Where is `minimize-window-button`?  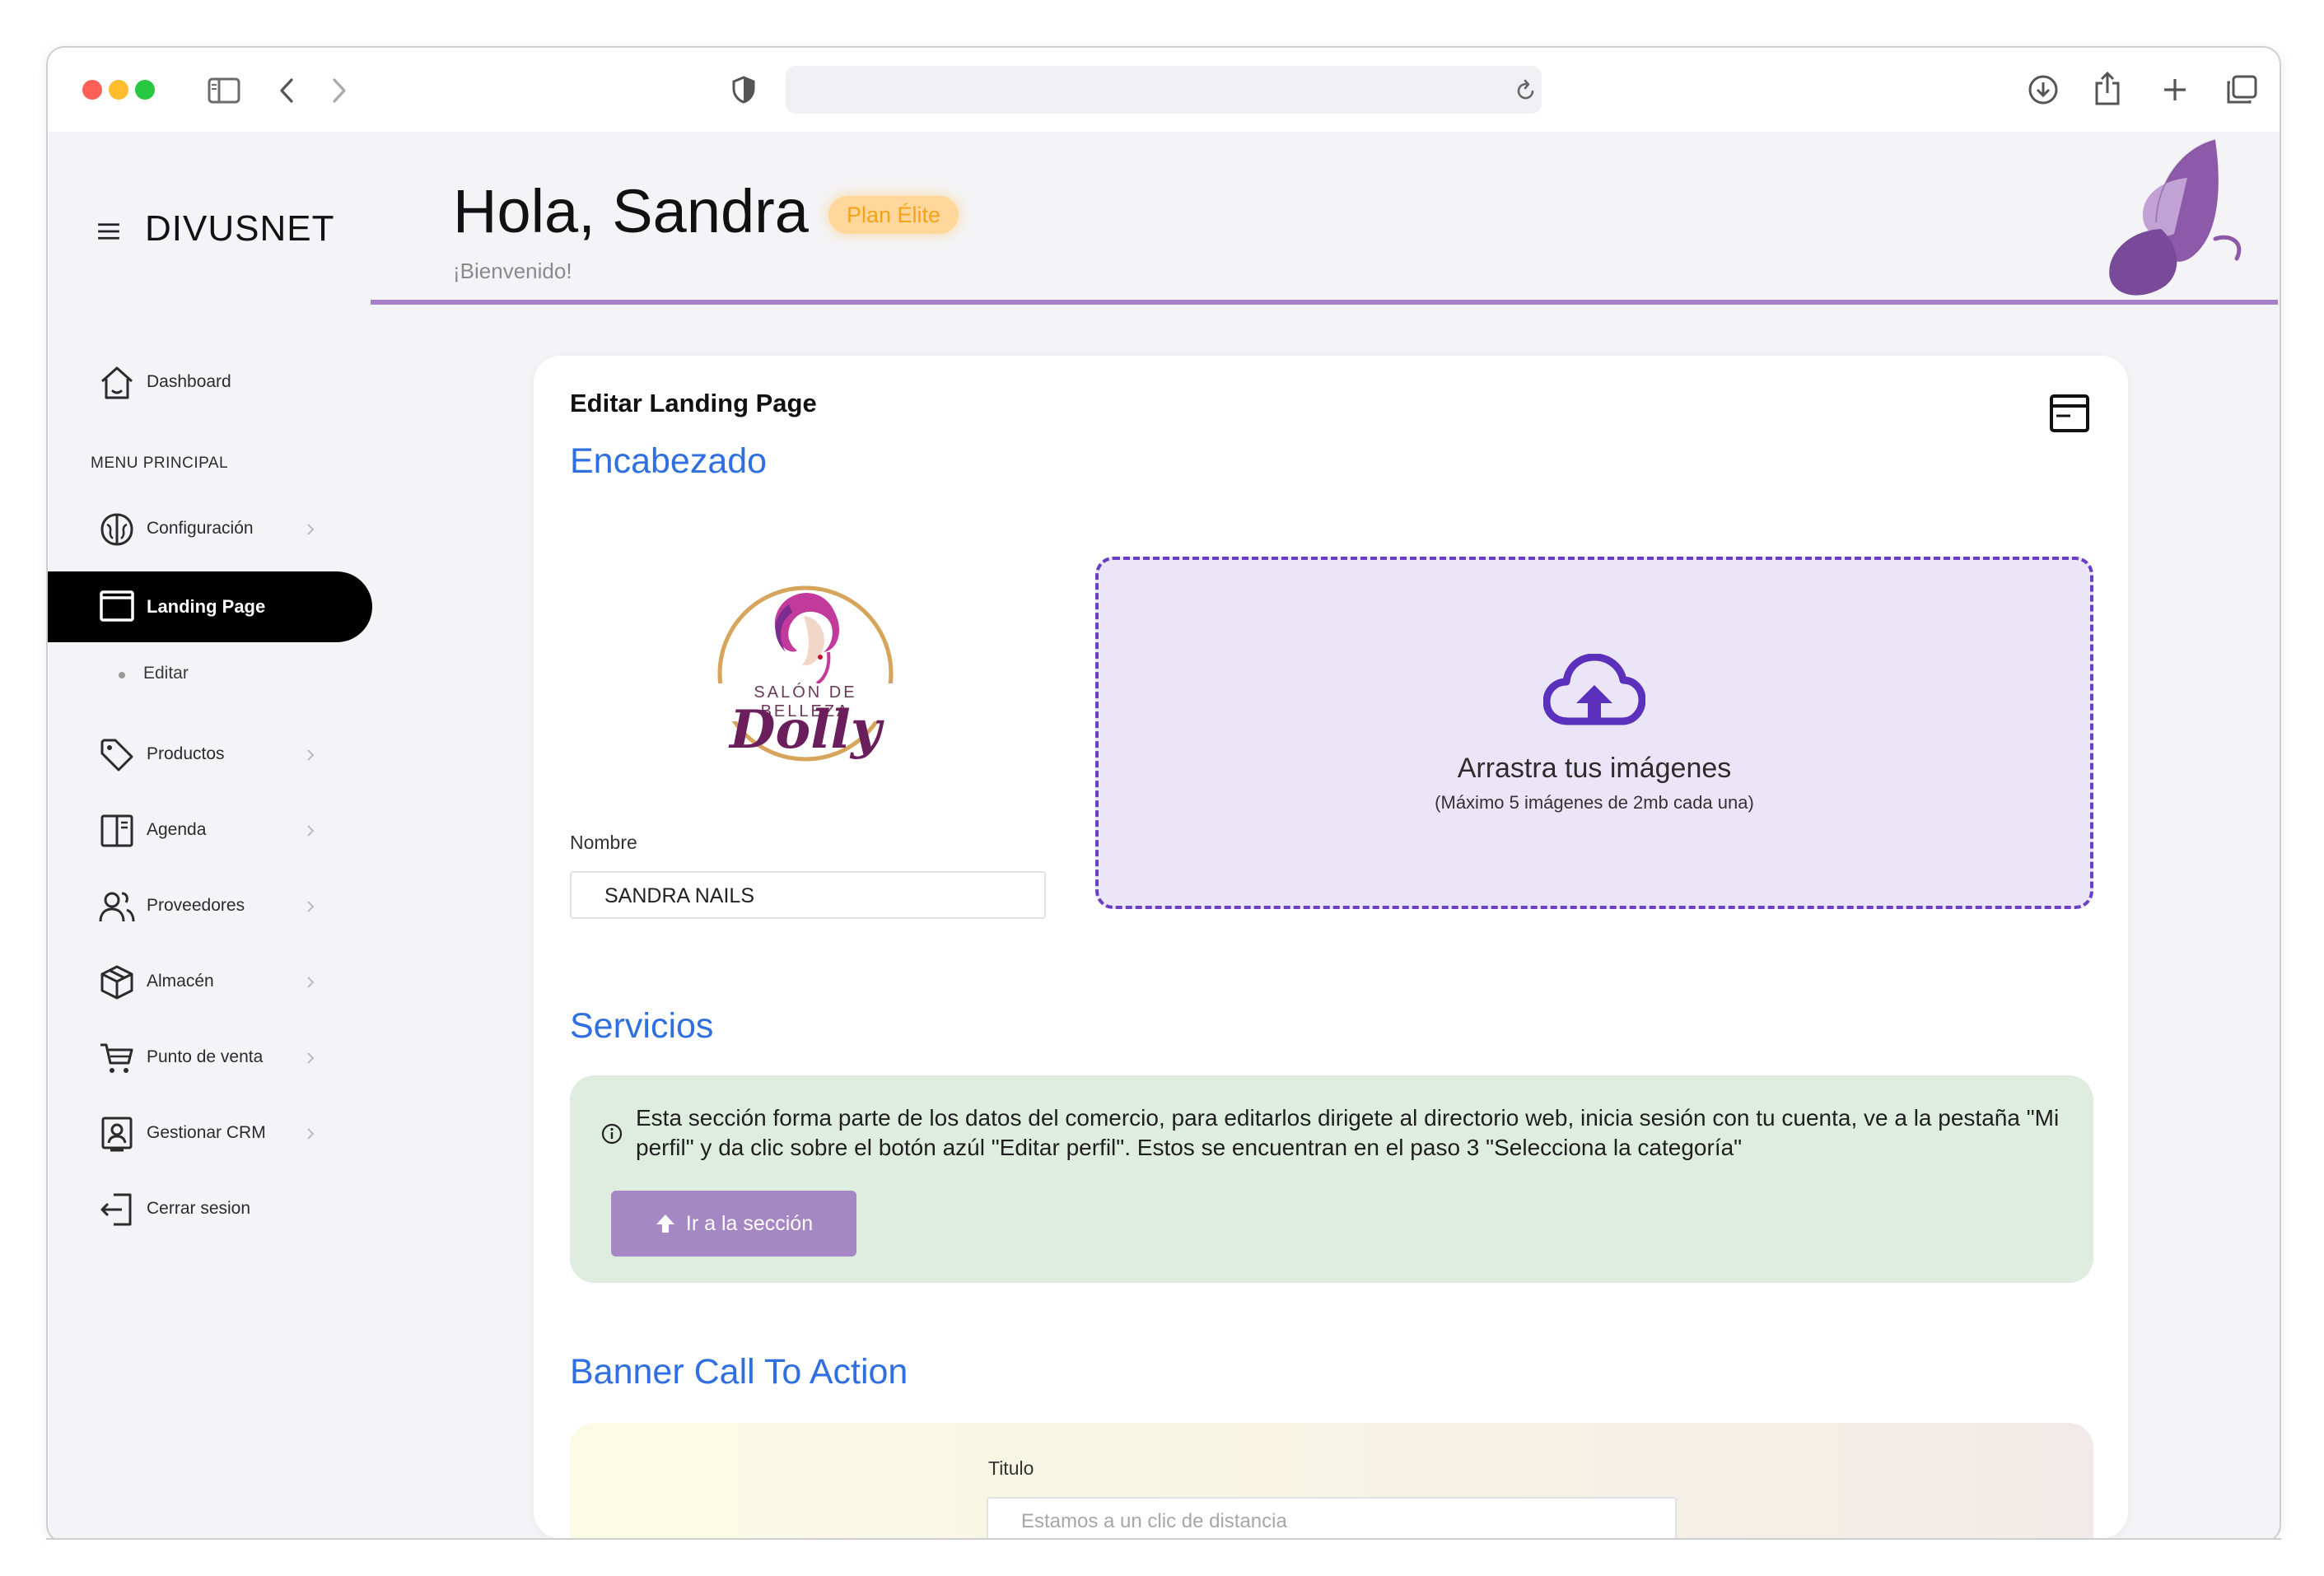 minimize-window-button is located at coordinates (118, 90).